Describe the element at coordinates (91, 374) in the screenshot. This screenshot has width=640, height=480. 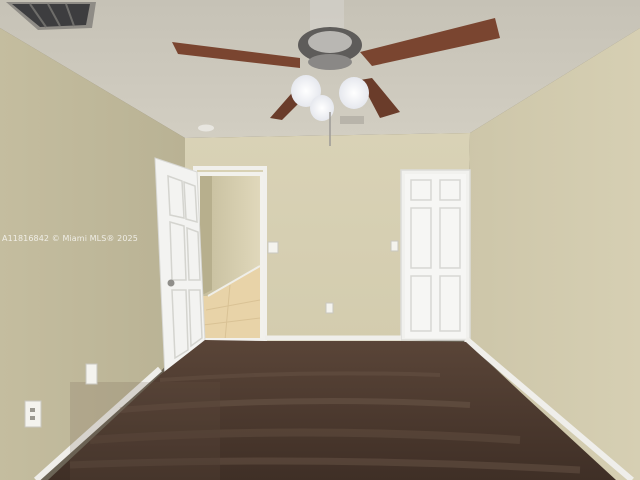
I see `wall-outlet-left` at that location.